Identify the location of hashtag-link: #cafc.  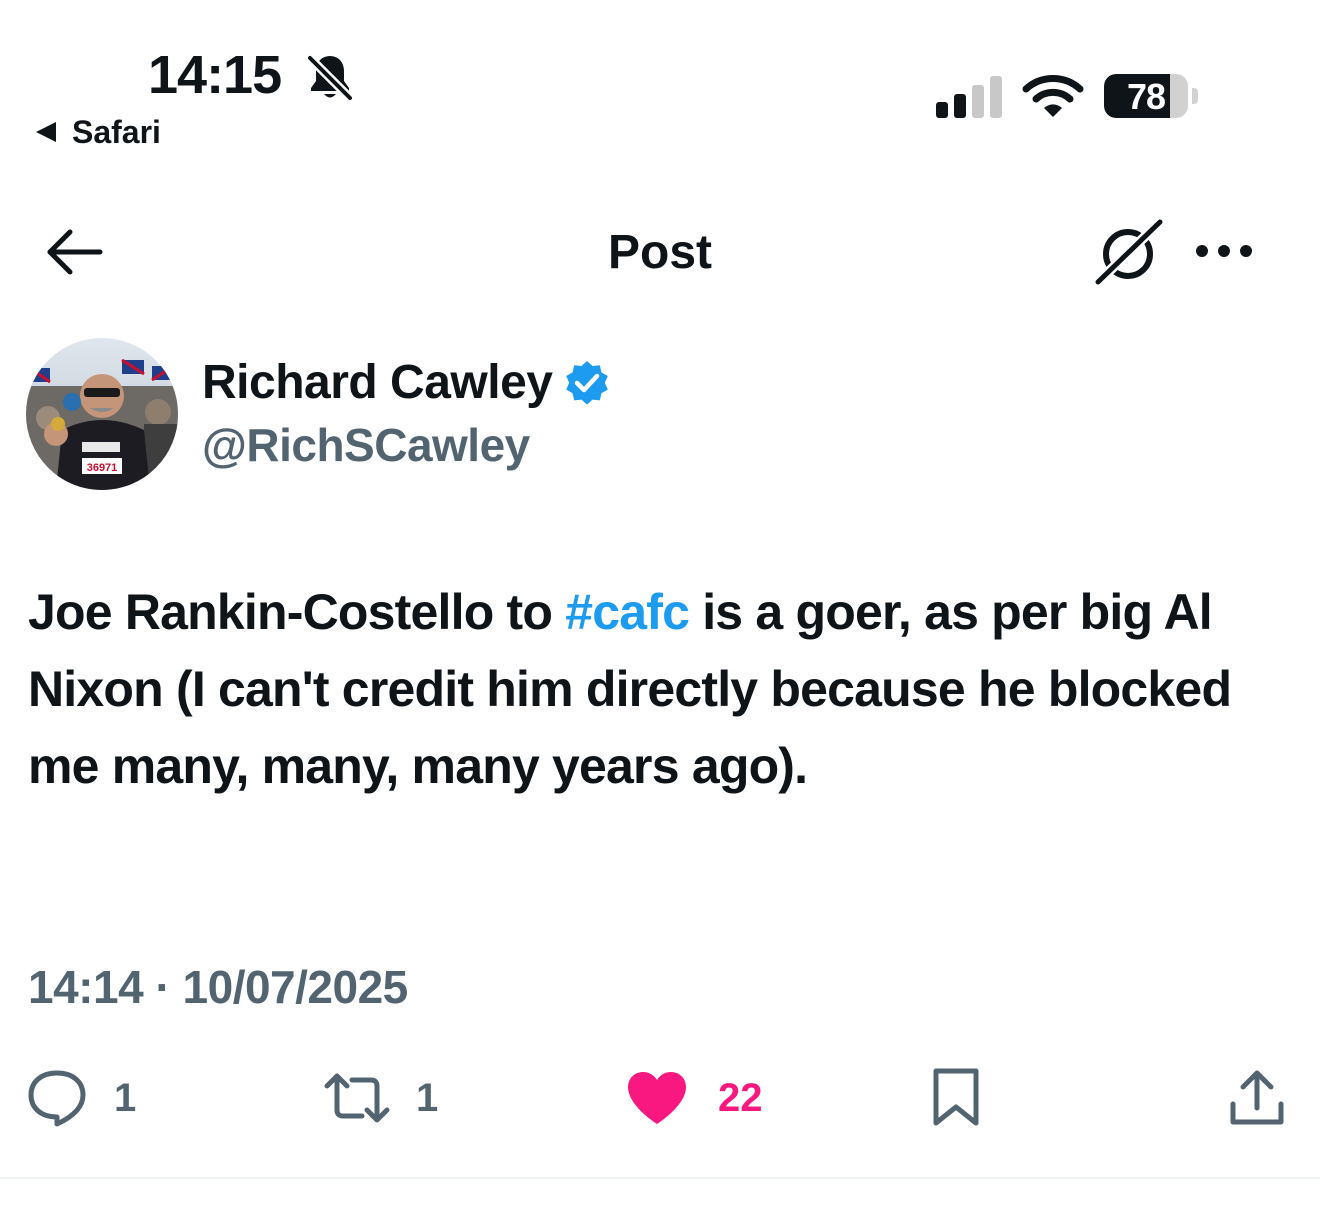
(627, 612).